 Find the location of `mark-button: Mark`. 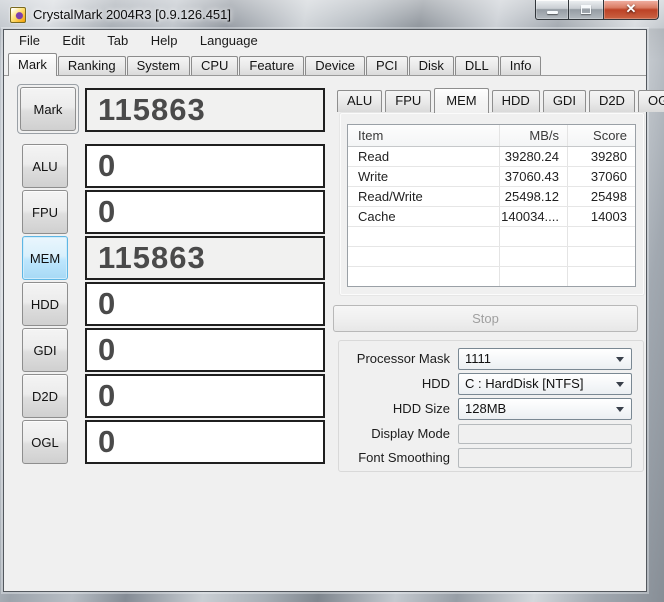

mark-button: Mark is located at coordinates (48, 109).